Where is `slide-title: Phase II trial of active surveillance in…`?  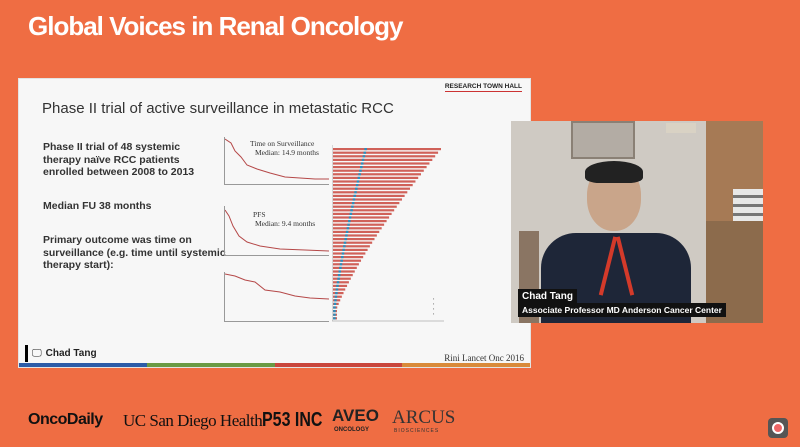 slide-title: Phase II trial of active surveillance in… is located at coordinates (218, 108).